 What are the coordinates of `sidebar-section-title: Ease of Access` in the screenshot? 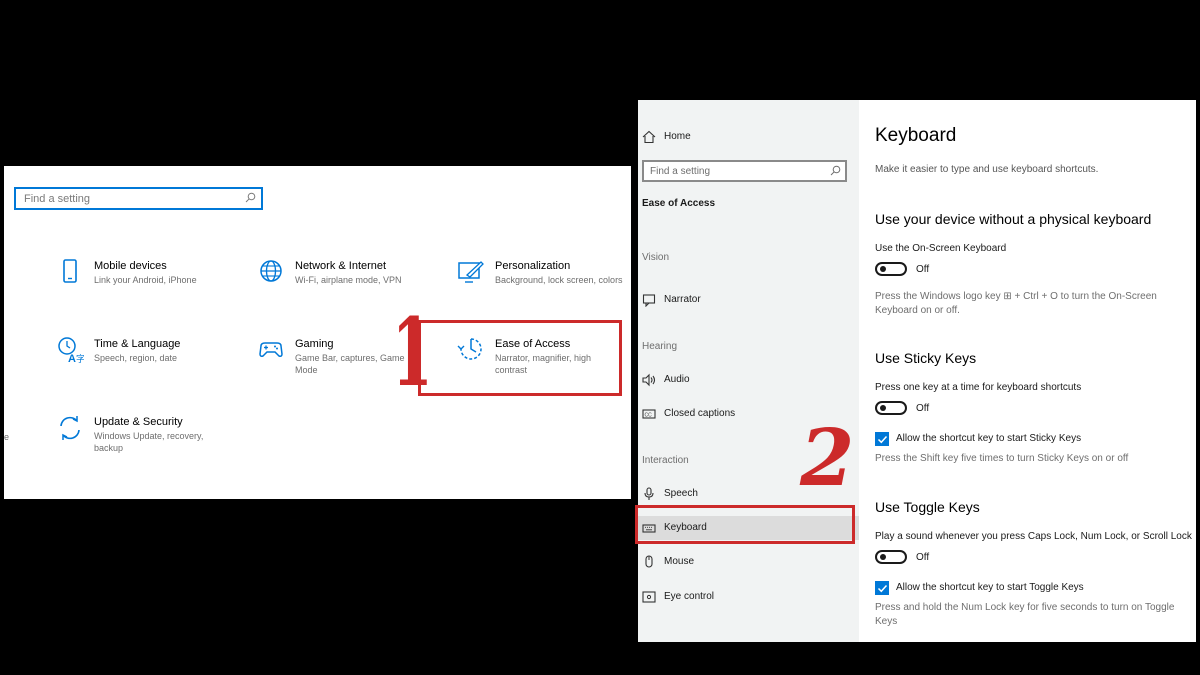 It's located at (679, 203).